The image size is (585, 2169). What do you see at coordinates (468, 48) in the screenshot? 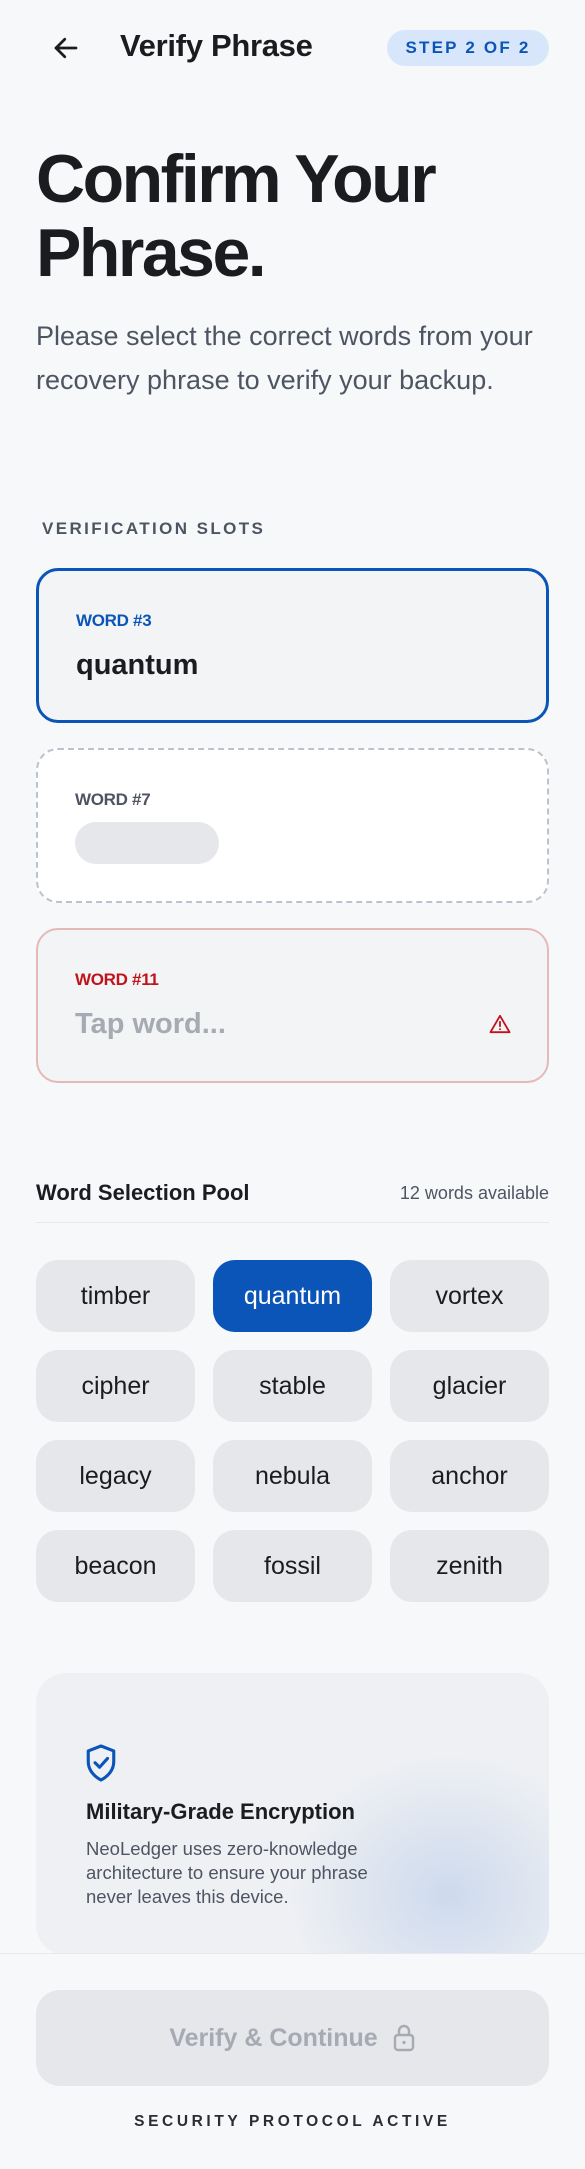
I see `step-badge: STEP 2 OF 2` at bounding box center [468, 48].